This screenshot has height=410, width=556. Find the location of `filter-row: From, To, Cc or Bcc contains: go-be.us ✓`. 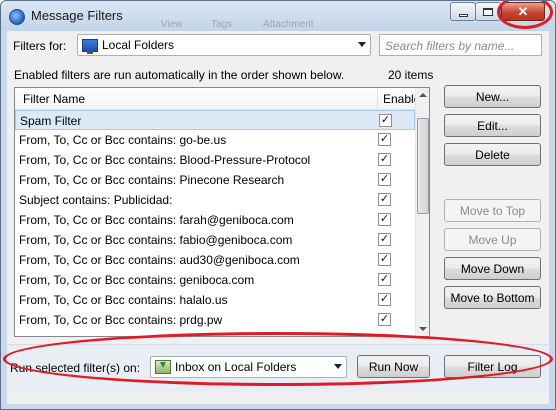

filter-row: From, To, Cc or Bcc contains: go-be.us ✓ is located at coordinates (215, 140).